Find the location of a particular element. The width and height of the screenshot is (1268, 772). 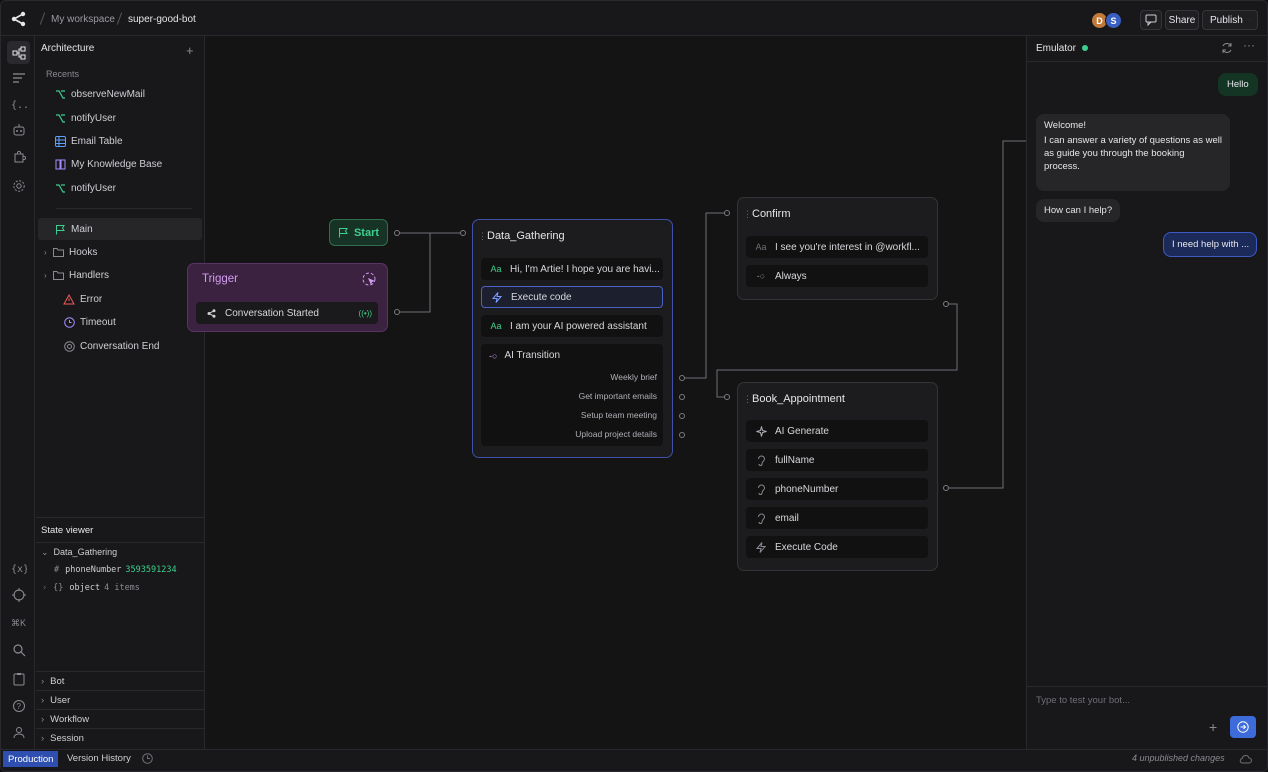

svg-text: {x} is located at coordinates (19, 569).